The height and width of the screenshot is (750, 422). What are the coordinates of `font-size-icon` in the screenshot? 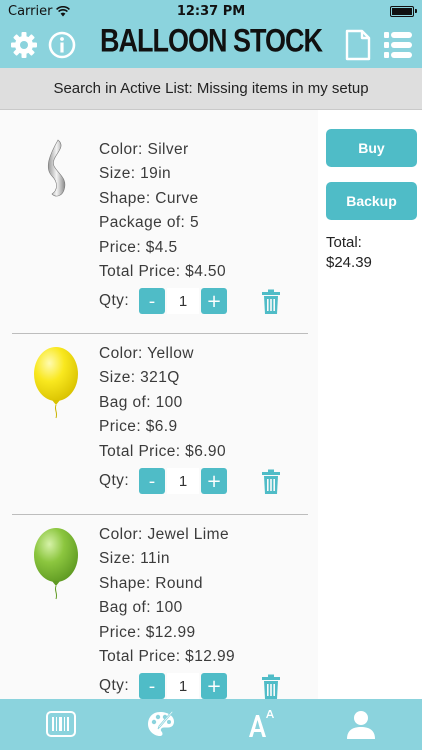 It's located at (261, 723).